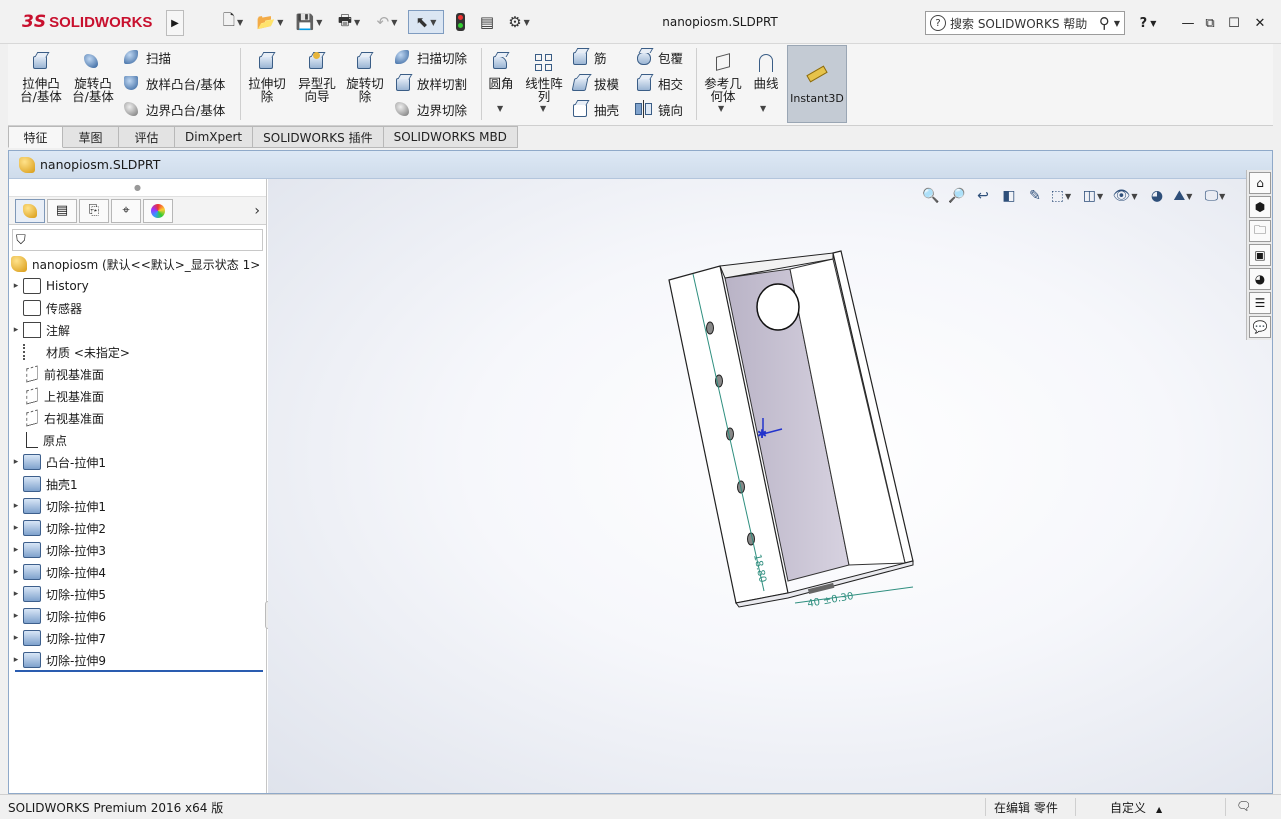 This screenshot has width=1281, height=819. I want to click on undo-button: ↶ ▼, so click(387, 22).